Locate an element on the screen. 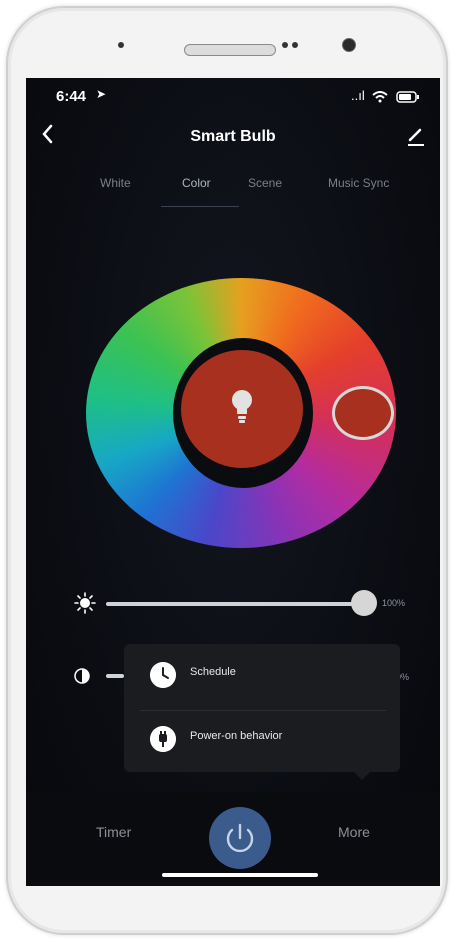 The image size is (452, 939). home-indicator is located at coordinates (240, 875).